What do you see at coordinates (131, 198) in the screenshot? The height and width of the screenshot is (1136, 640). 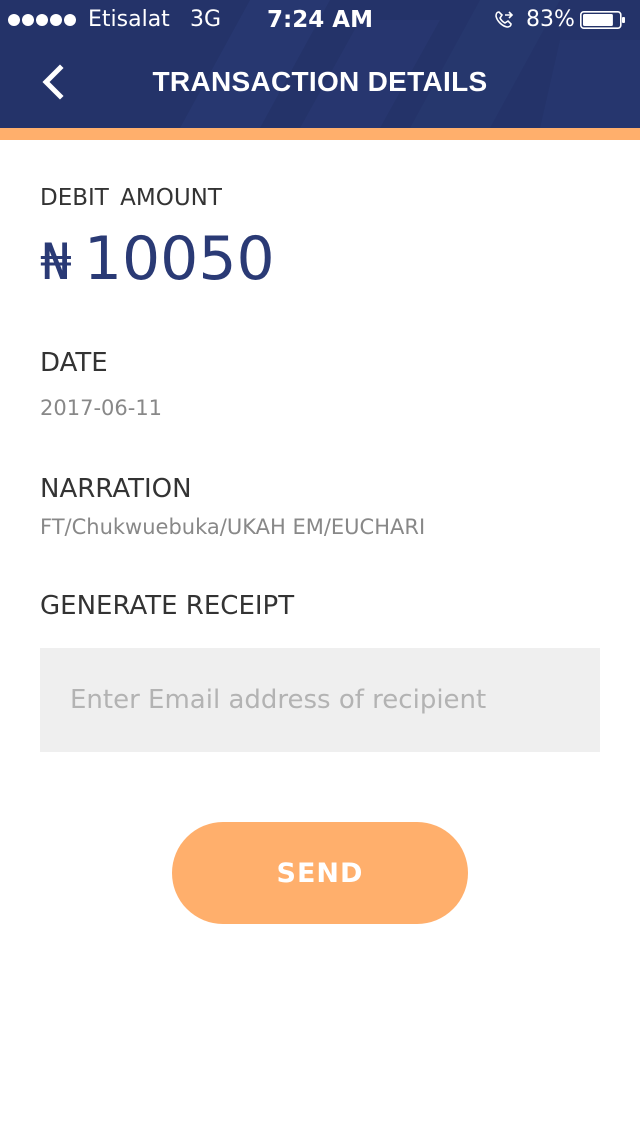 I see `debit-amount-label: DEBIT AMOUNT` at bounding box center [131, 198].